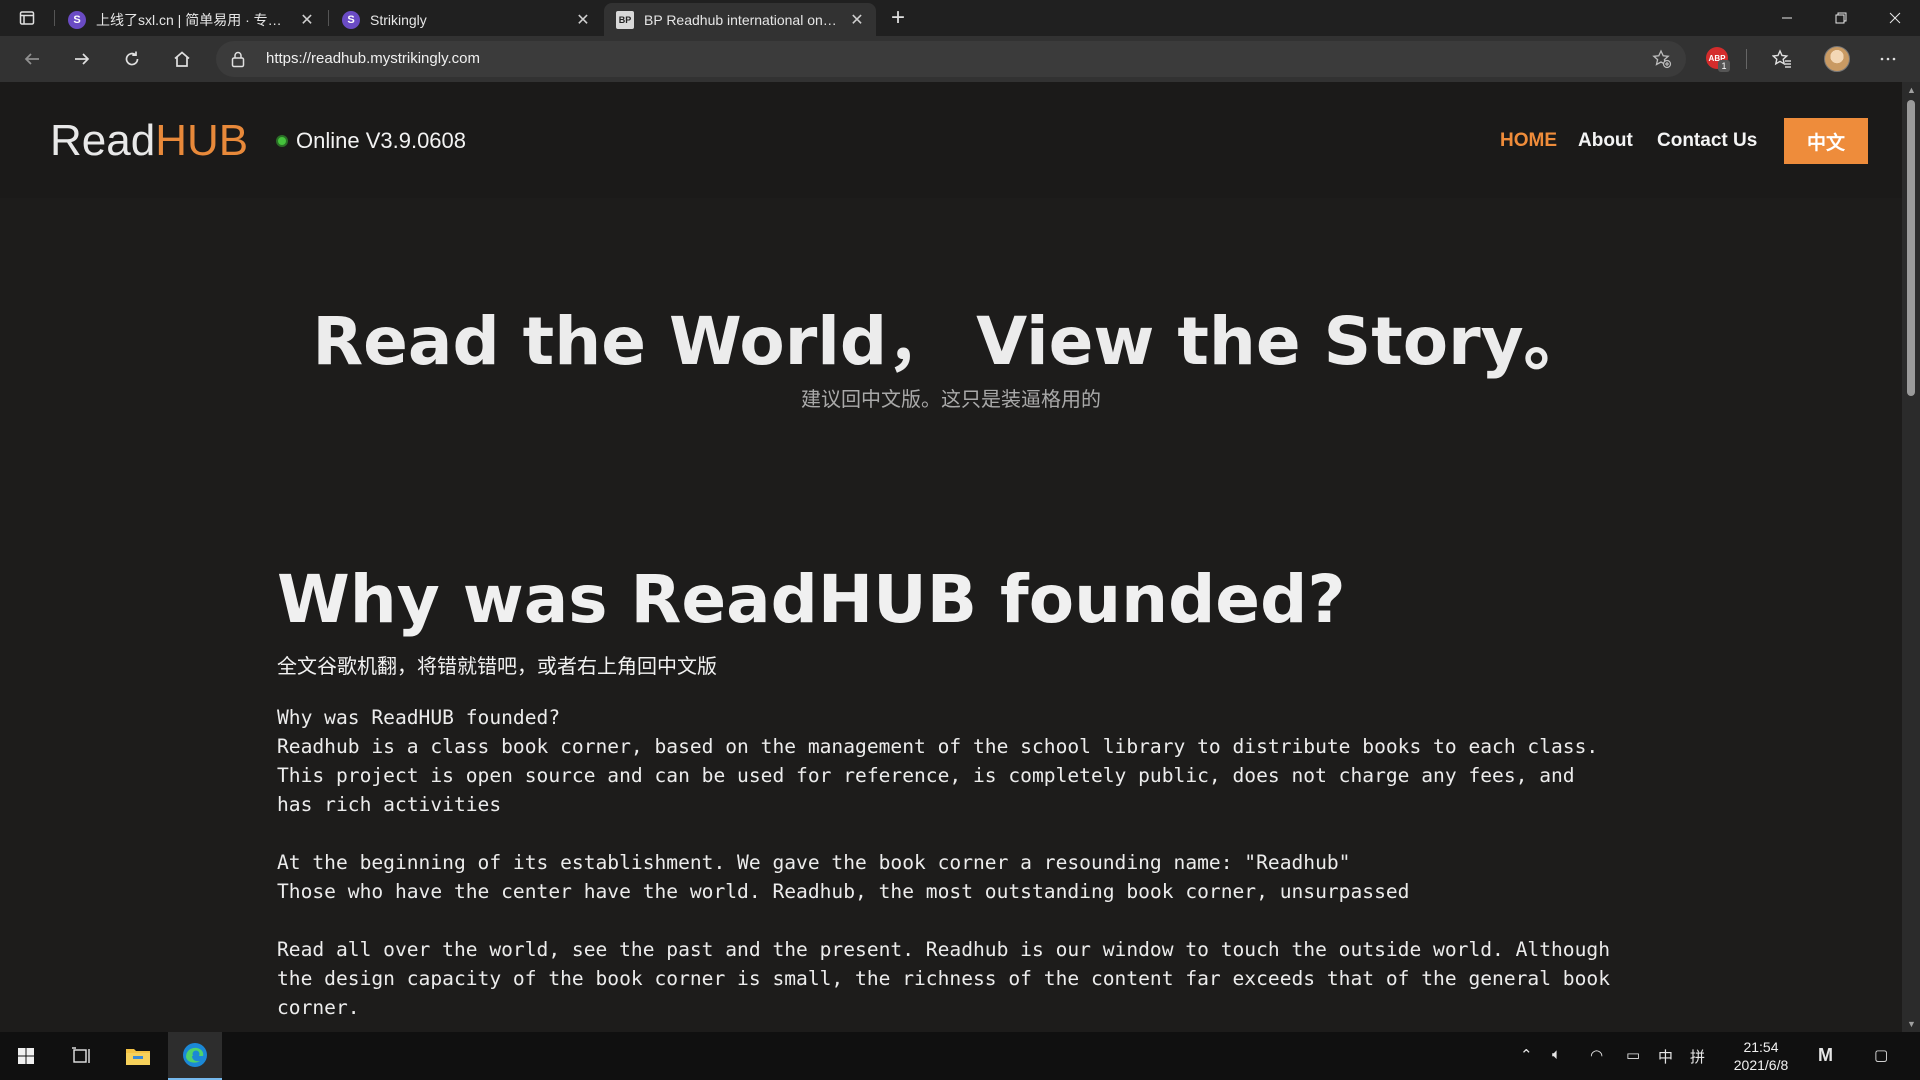  What do you see at coordinates (1605, 141) in the screenshot?
I see `nav-about-link: About` at bounding box center [1605, 141].